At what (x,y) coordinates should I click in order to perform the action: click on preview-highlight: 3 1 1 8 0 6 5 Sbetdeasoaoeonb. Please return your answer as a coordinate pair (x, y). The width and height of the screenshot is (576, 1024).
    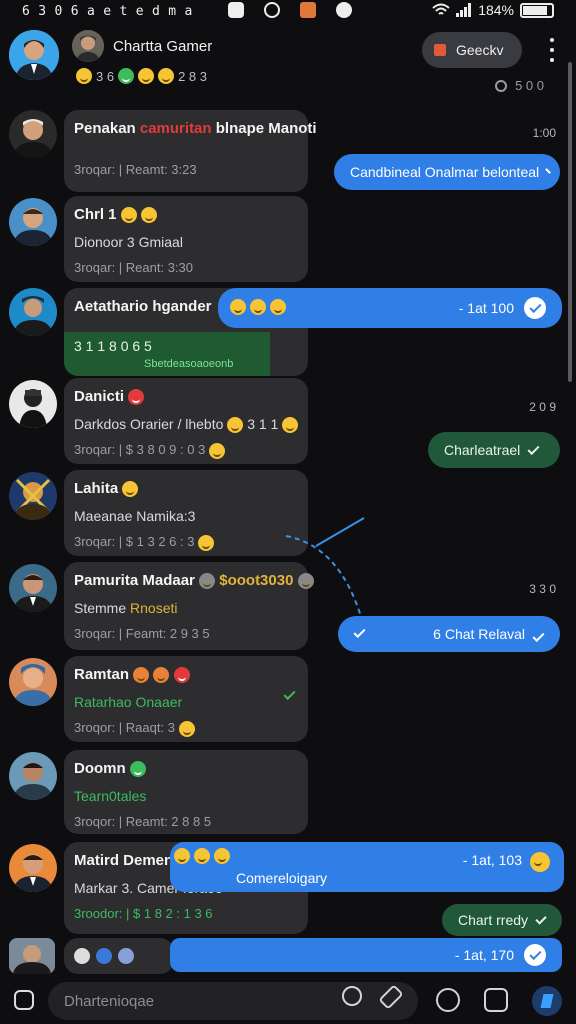
    Looking at the image, I should click on (167, 354).